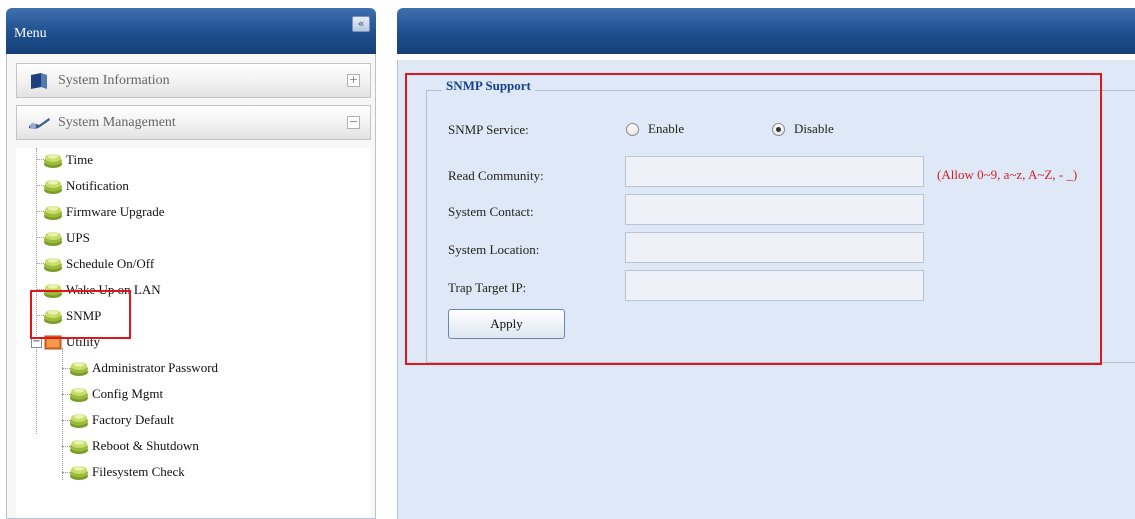 This screenshot has width=1135, height=519. I want to click on tree-item-label: Filesystem Check, so click(138, 471).